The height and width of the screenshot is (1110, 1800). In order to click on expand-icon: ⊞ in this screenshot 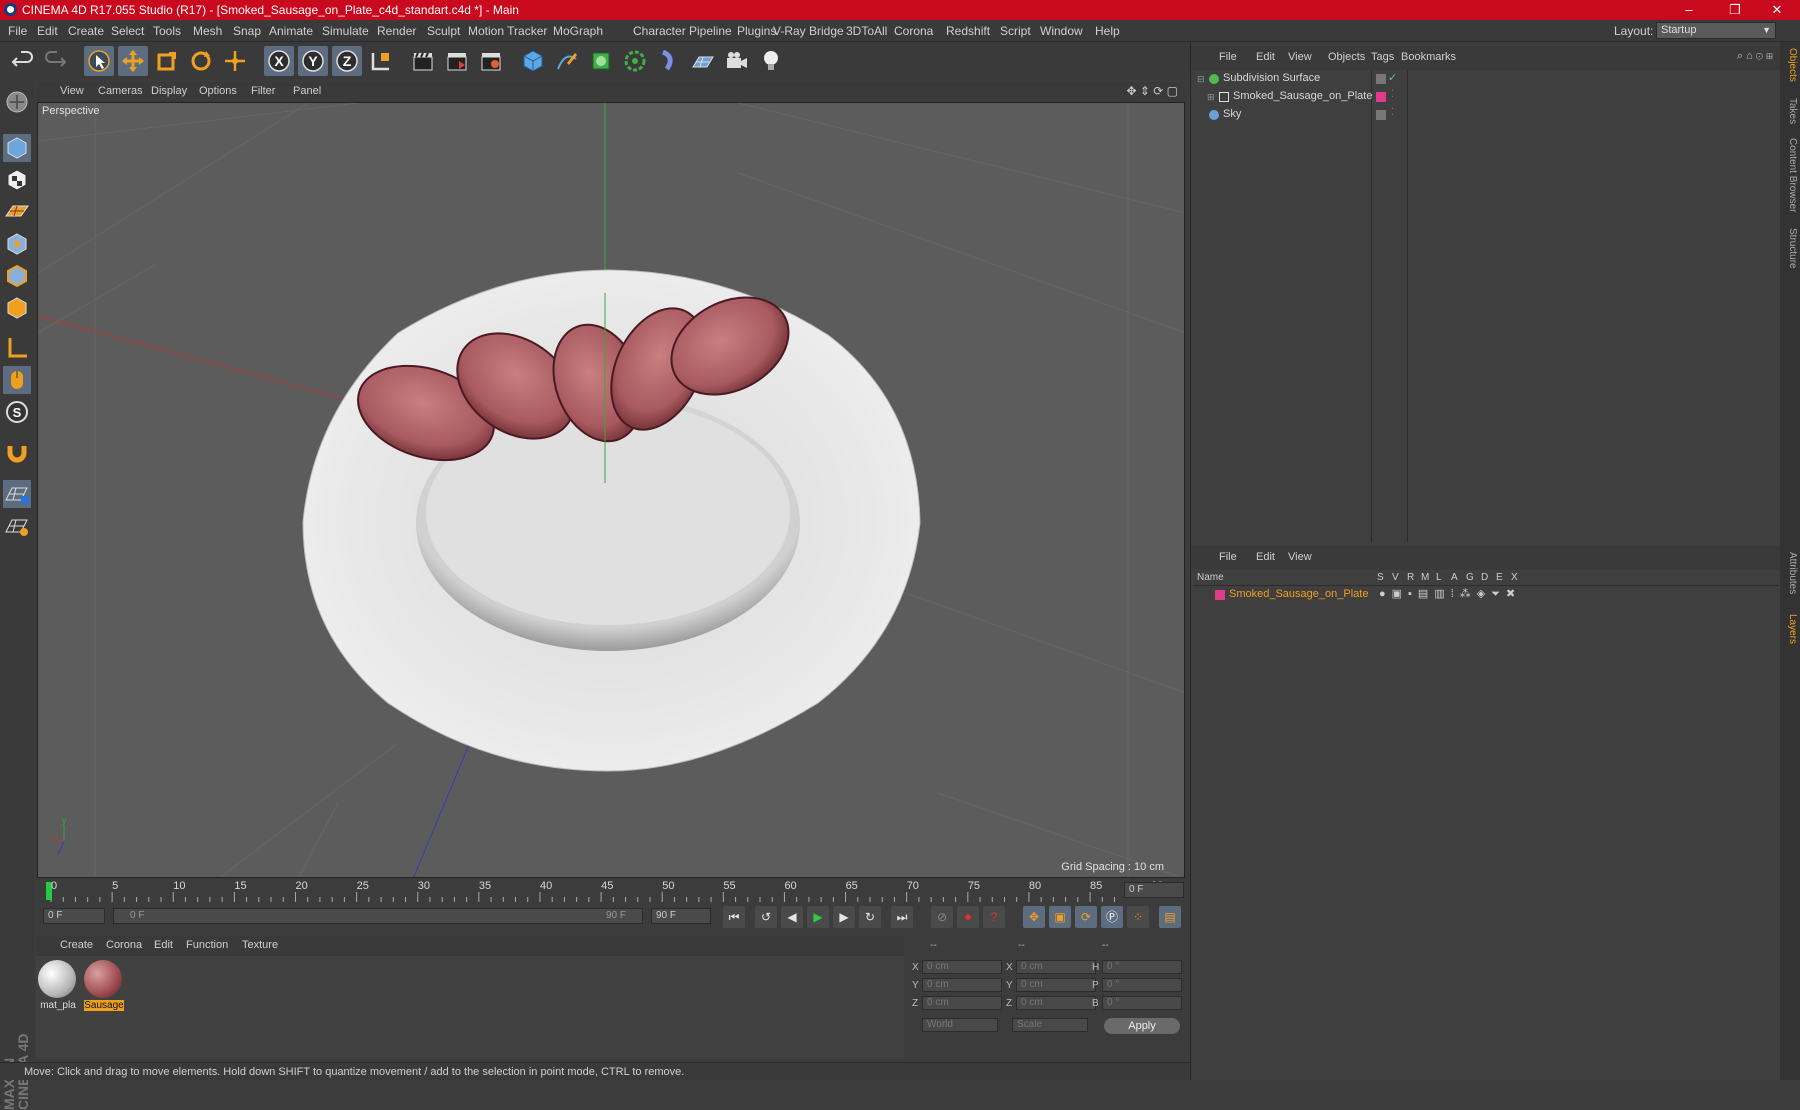, I will do `click(1211, 97)`.